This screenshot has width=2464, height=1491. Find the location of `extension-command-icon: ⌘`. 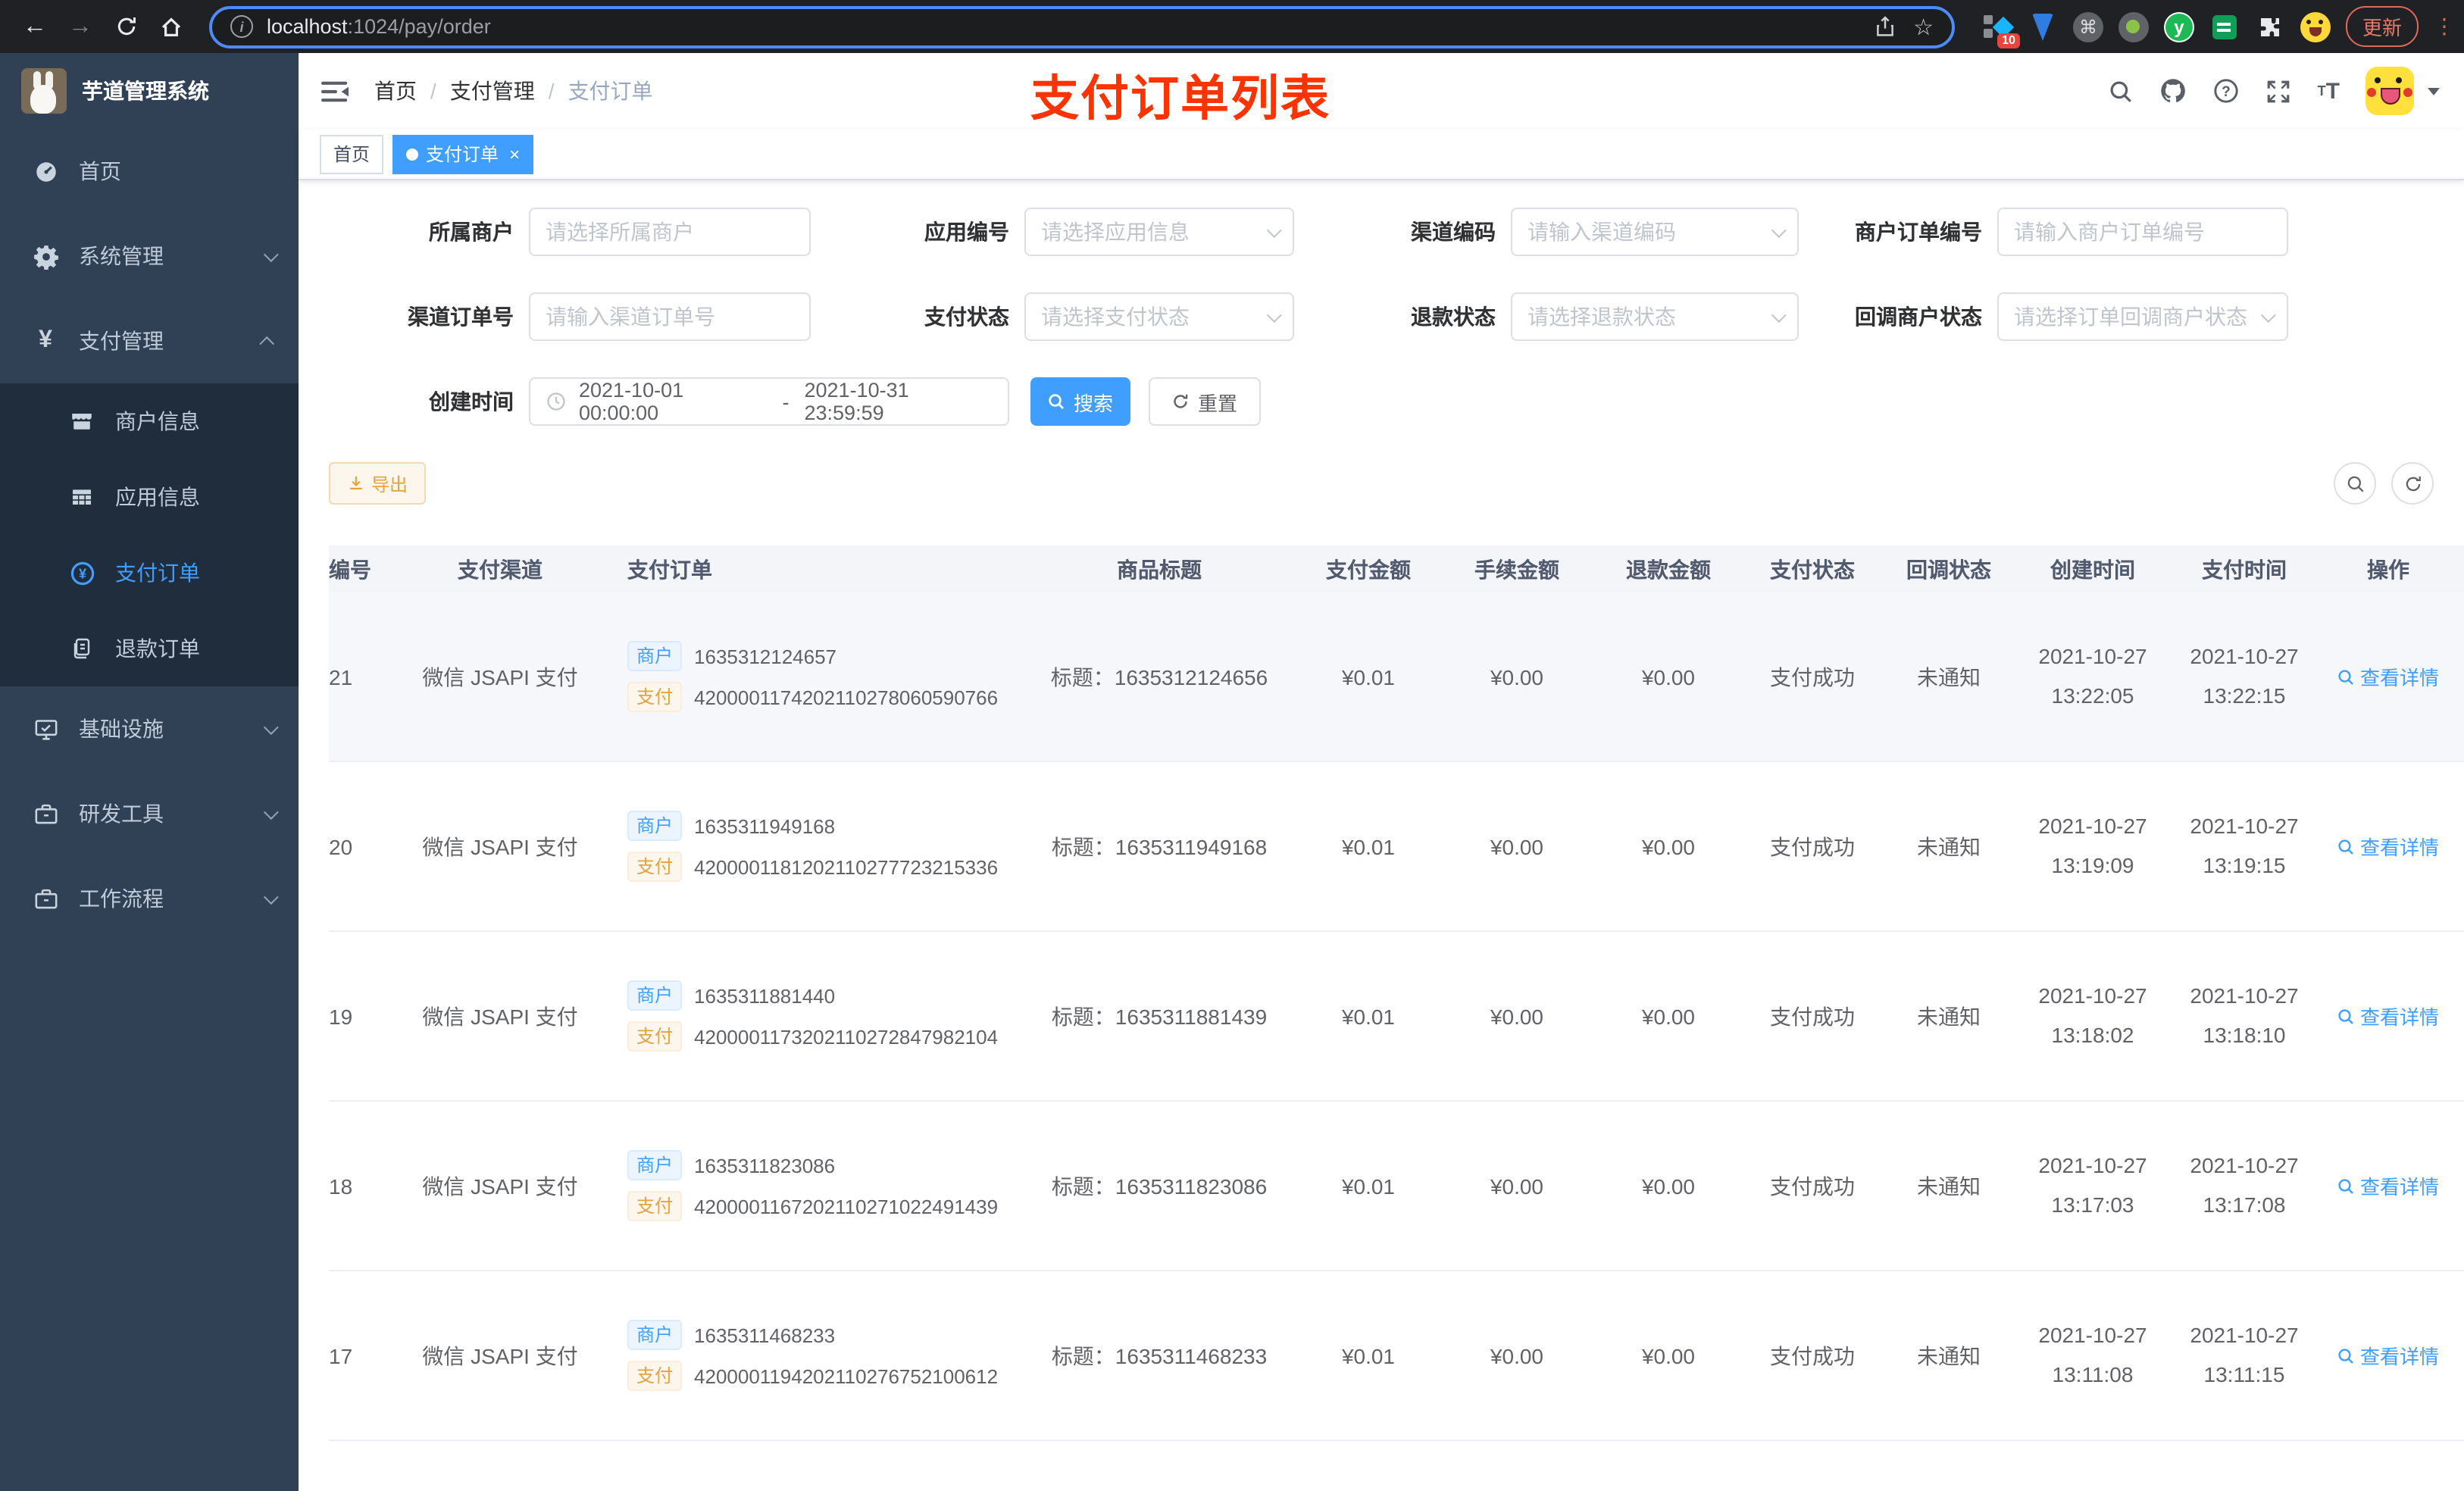

extension-command-icon: ⌘ is located at coordinates (2087, 26).